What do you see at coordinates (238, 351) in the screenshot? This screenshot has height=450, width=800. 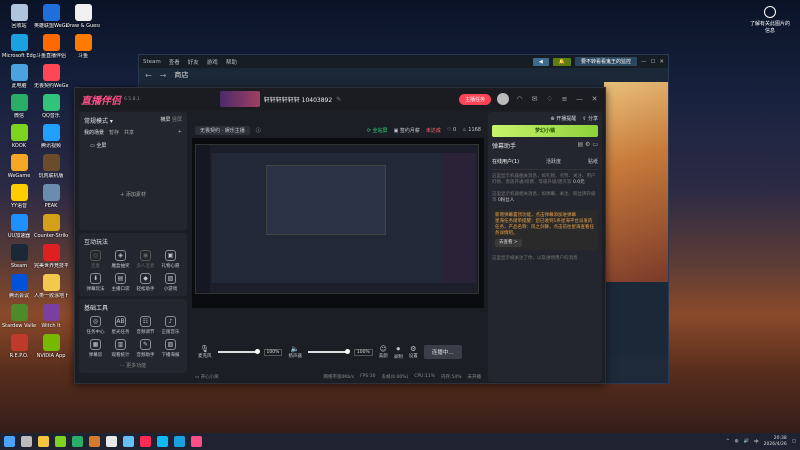 I see `mic-slider` at bounding box center [238, 351].